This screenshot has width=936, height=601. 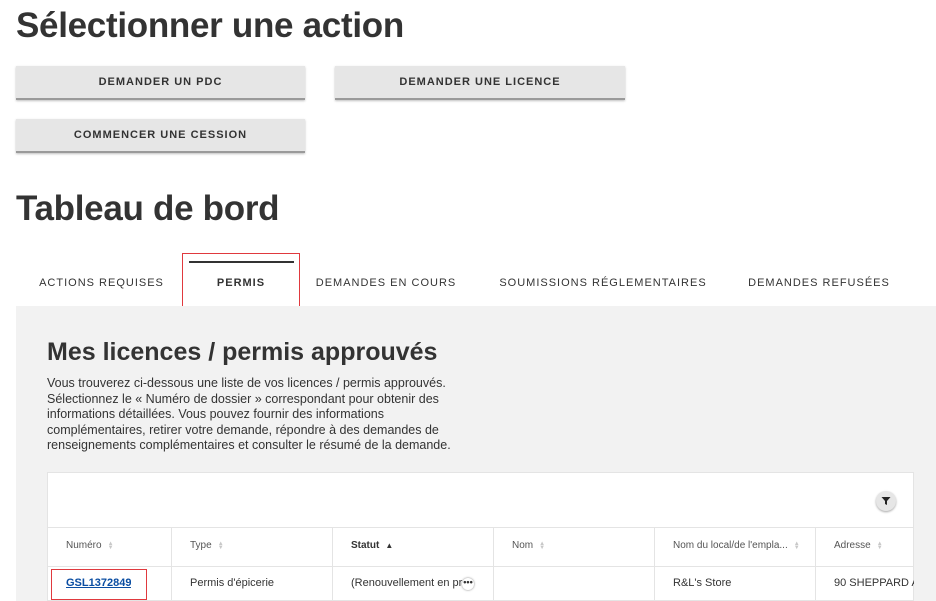 What do you see at coordinates (480, 83) in the screenshot?
I see `request-licence-button: DEMANDER UNE LICENCE` at bounding box center [480, 83].